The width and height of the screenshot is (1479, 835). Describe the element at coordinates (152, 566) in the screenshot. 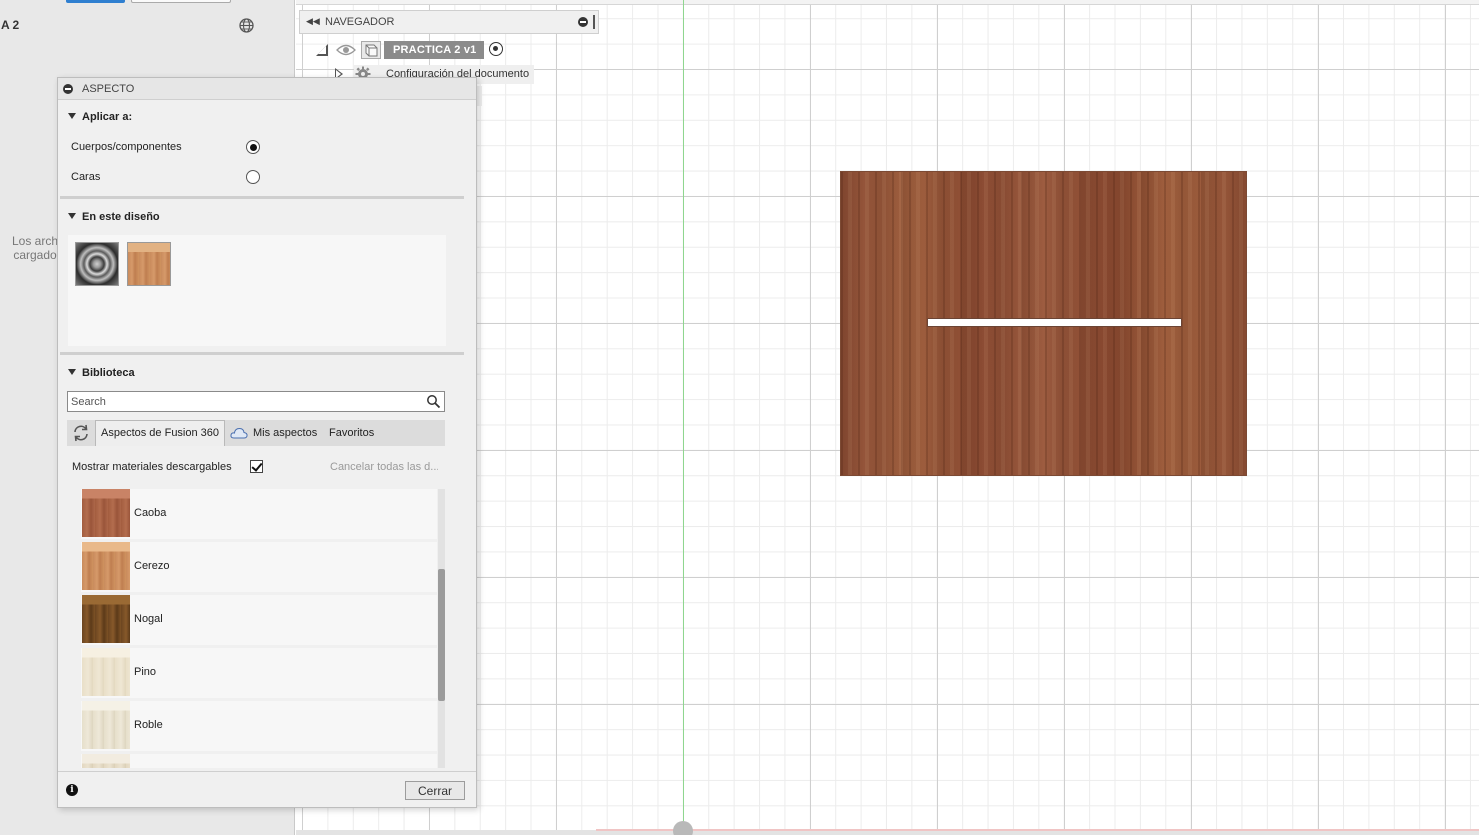

I see `material-label: Cerezo` at that location.